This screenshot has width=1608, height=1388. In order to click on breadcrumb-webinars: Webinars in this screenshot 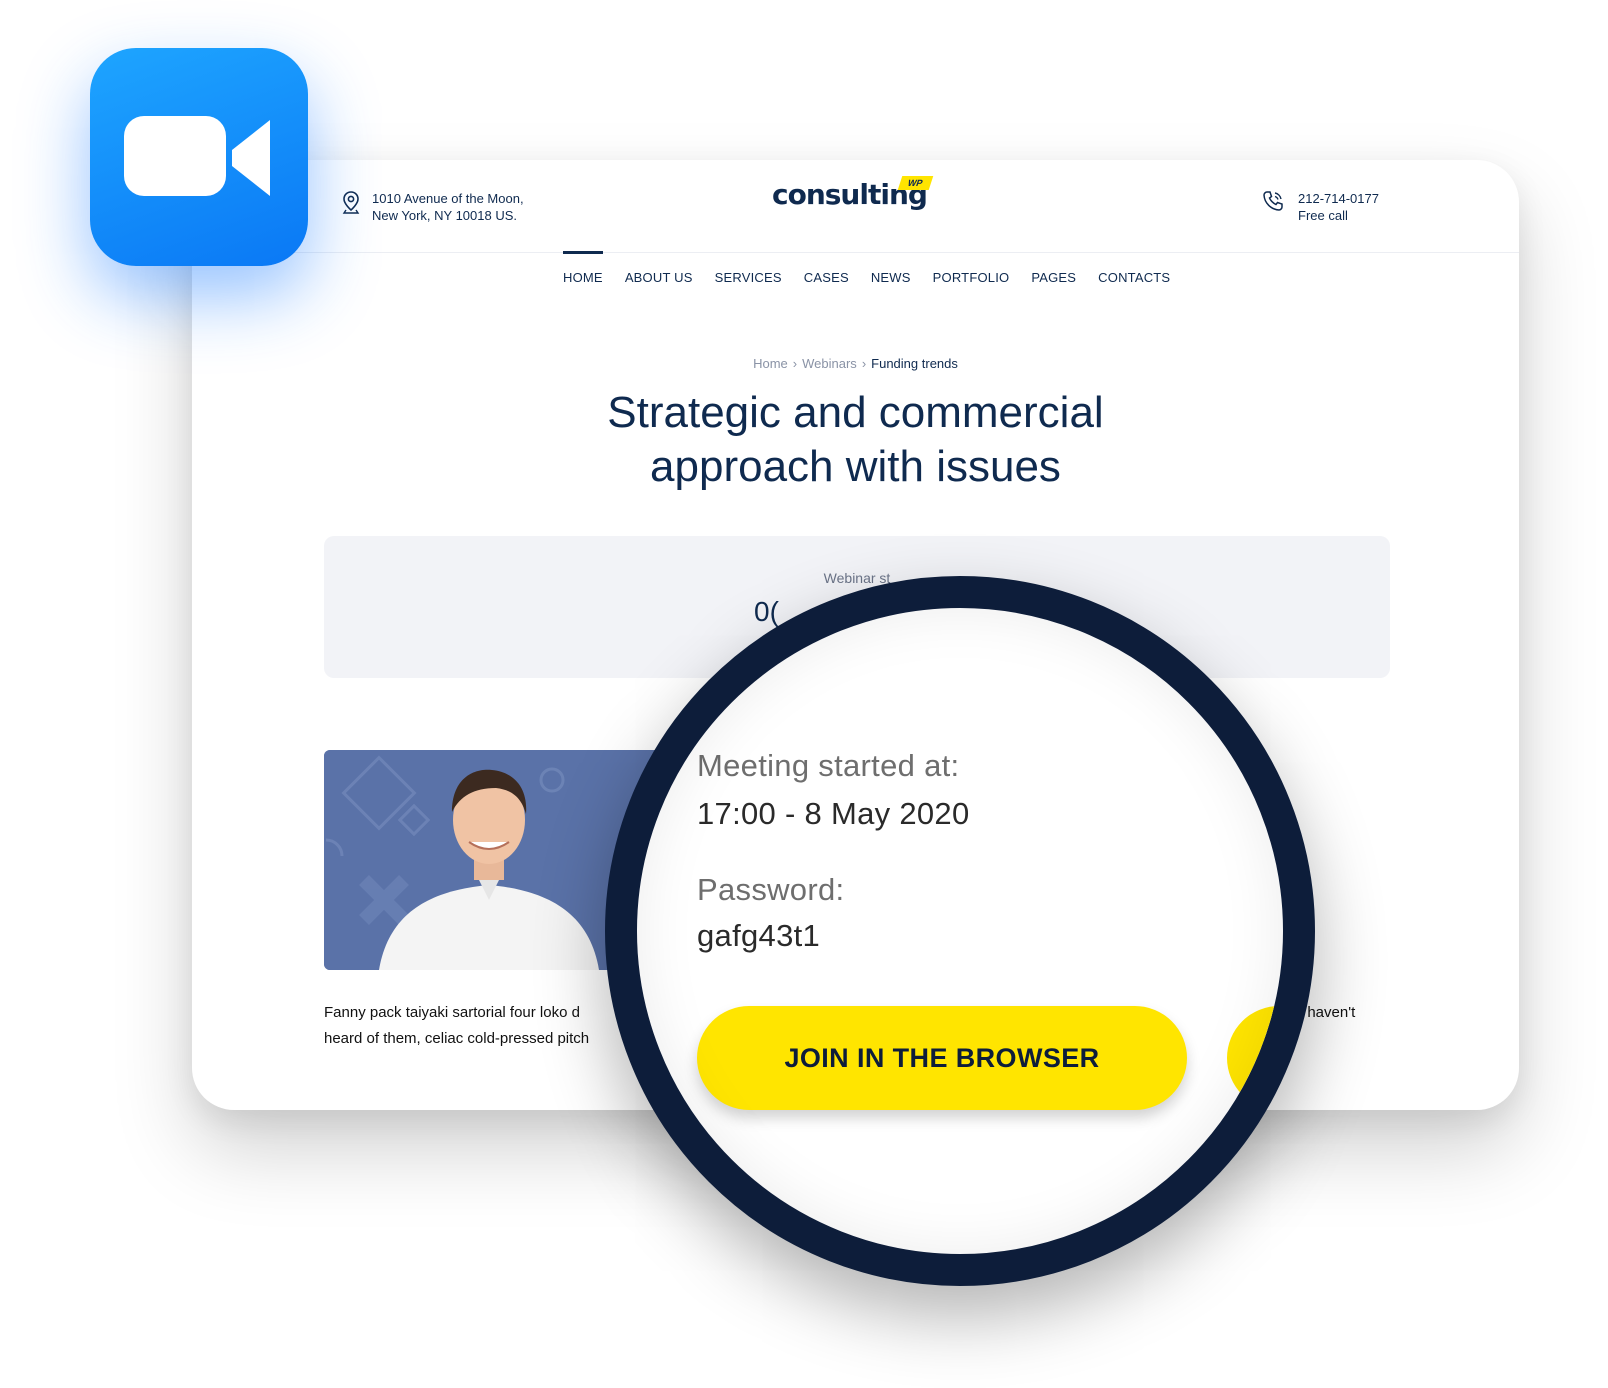, I will do `click(829, 363)`.